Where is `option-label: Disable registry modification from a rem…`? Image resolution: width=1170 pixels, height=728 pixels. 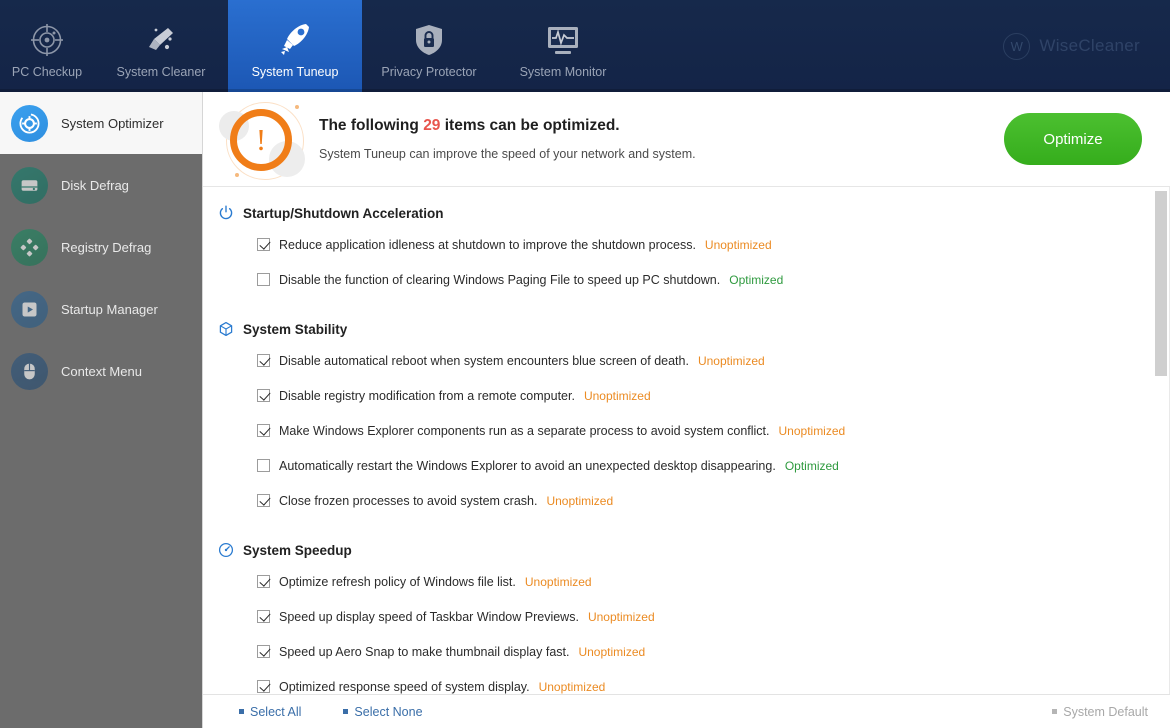 option-label: Disable registry modification from a rem… is located at coordinates (427, 395).